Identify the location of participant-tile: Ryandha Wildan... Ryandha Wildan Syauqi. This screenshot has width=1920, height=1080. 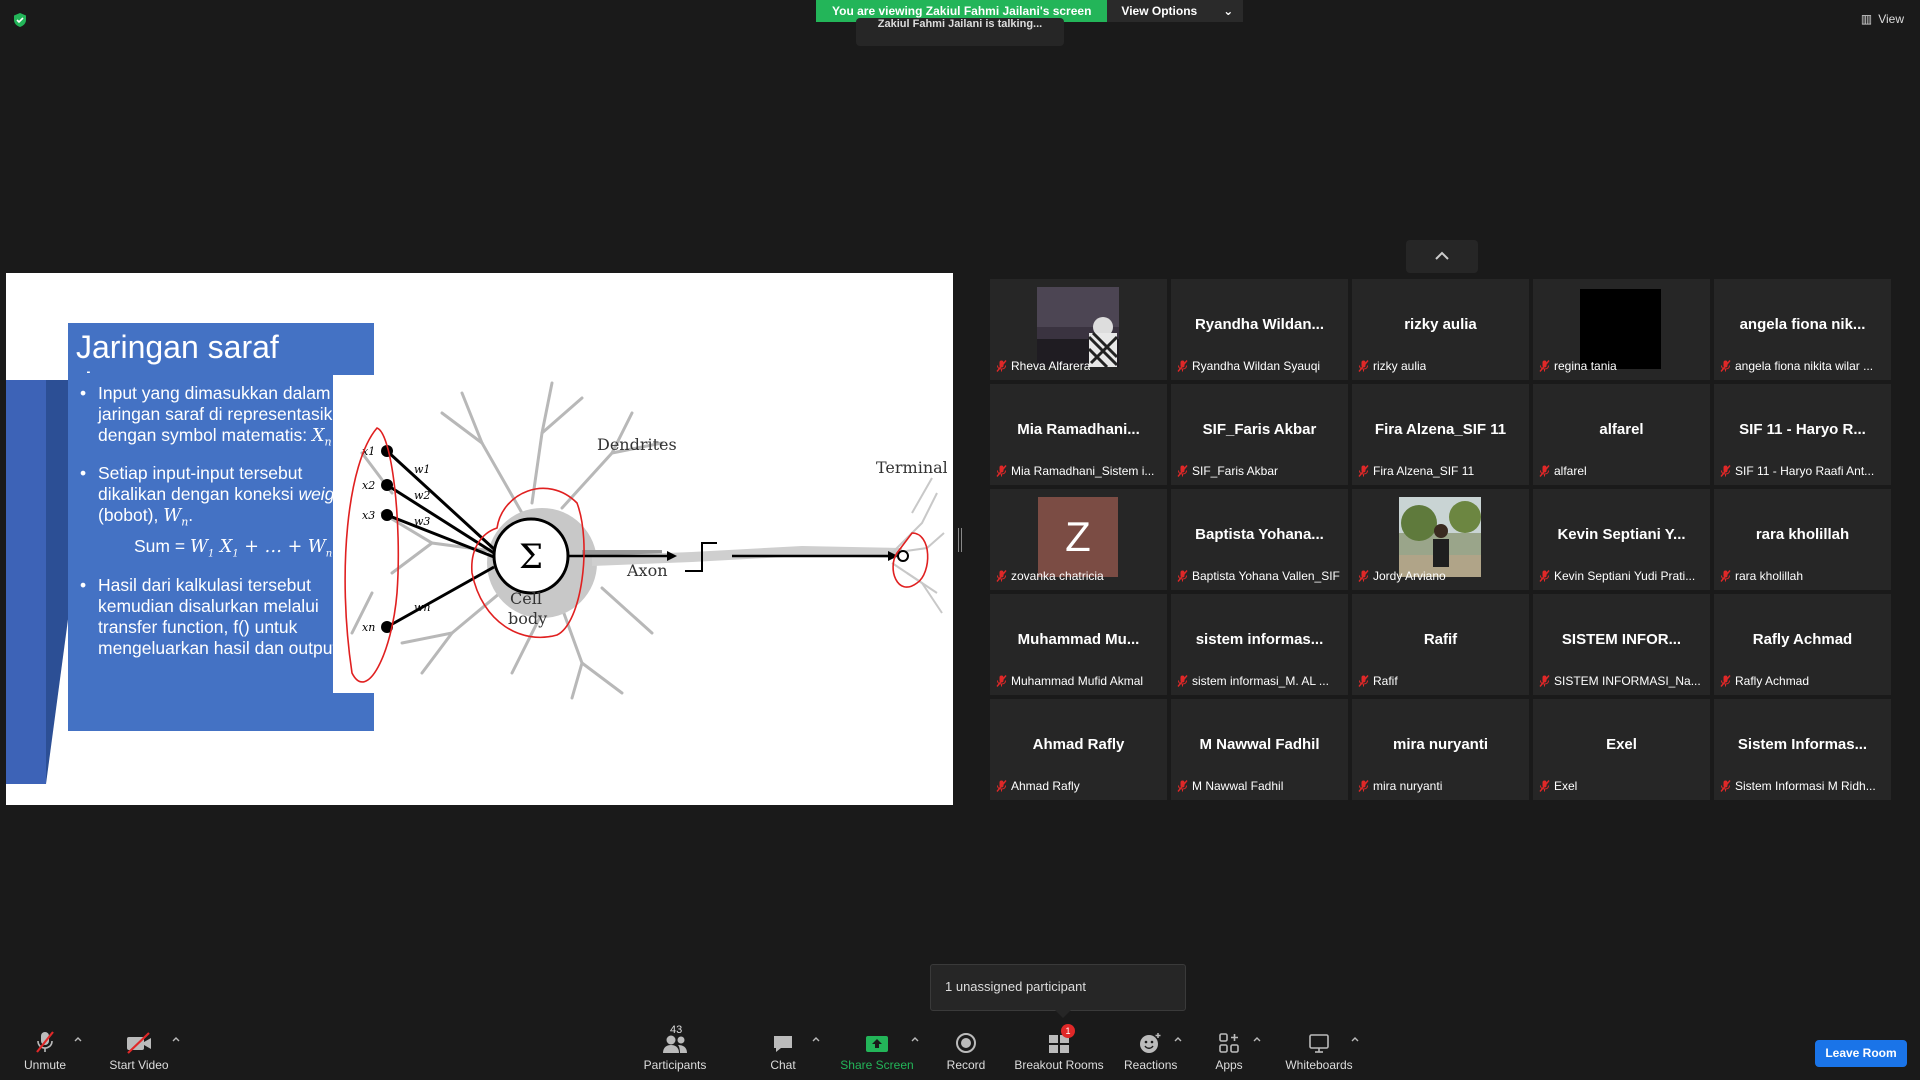
(1259, 329).